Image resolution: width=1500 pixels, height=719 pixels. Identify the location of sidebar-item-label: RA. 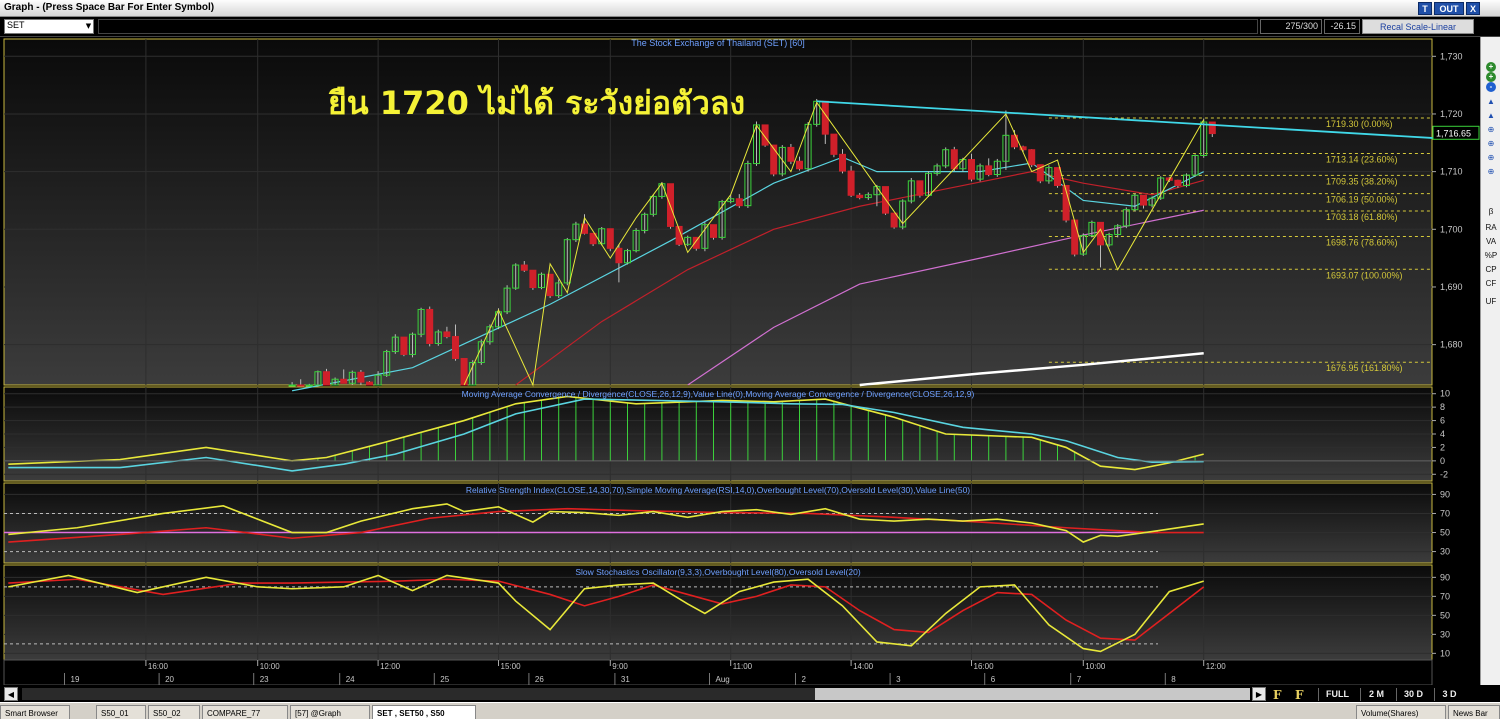
(1491, 227).